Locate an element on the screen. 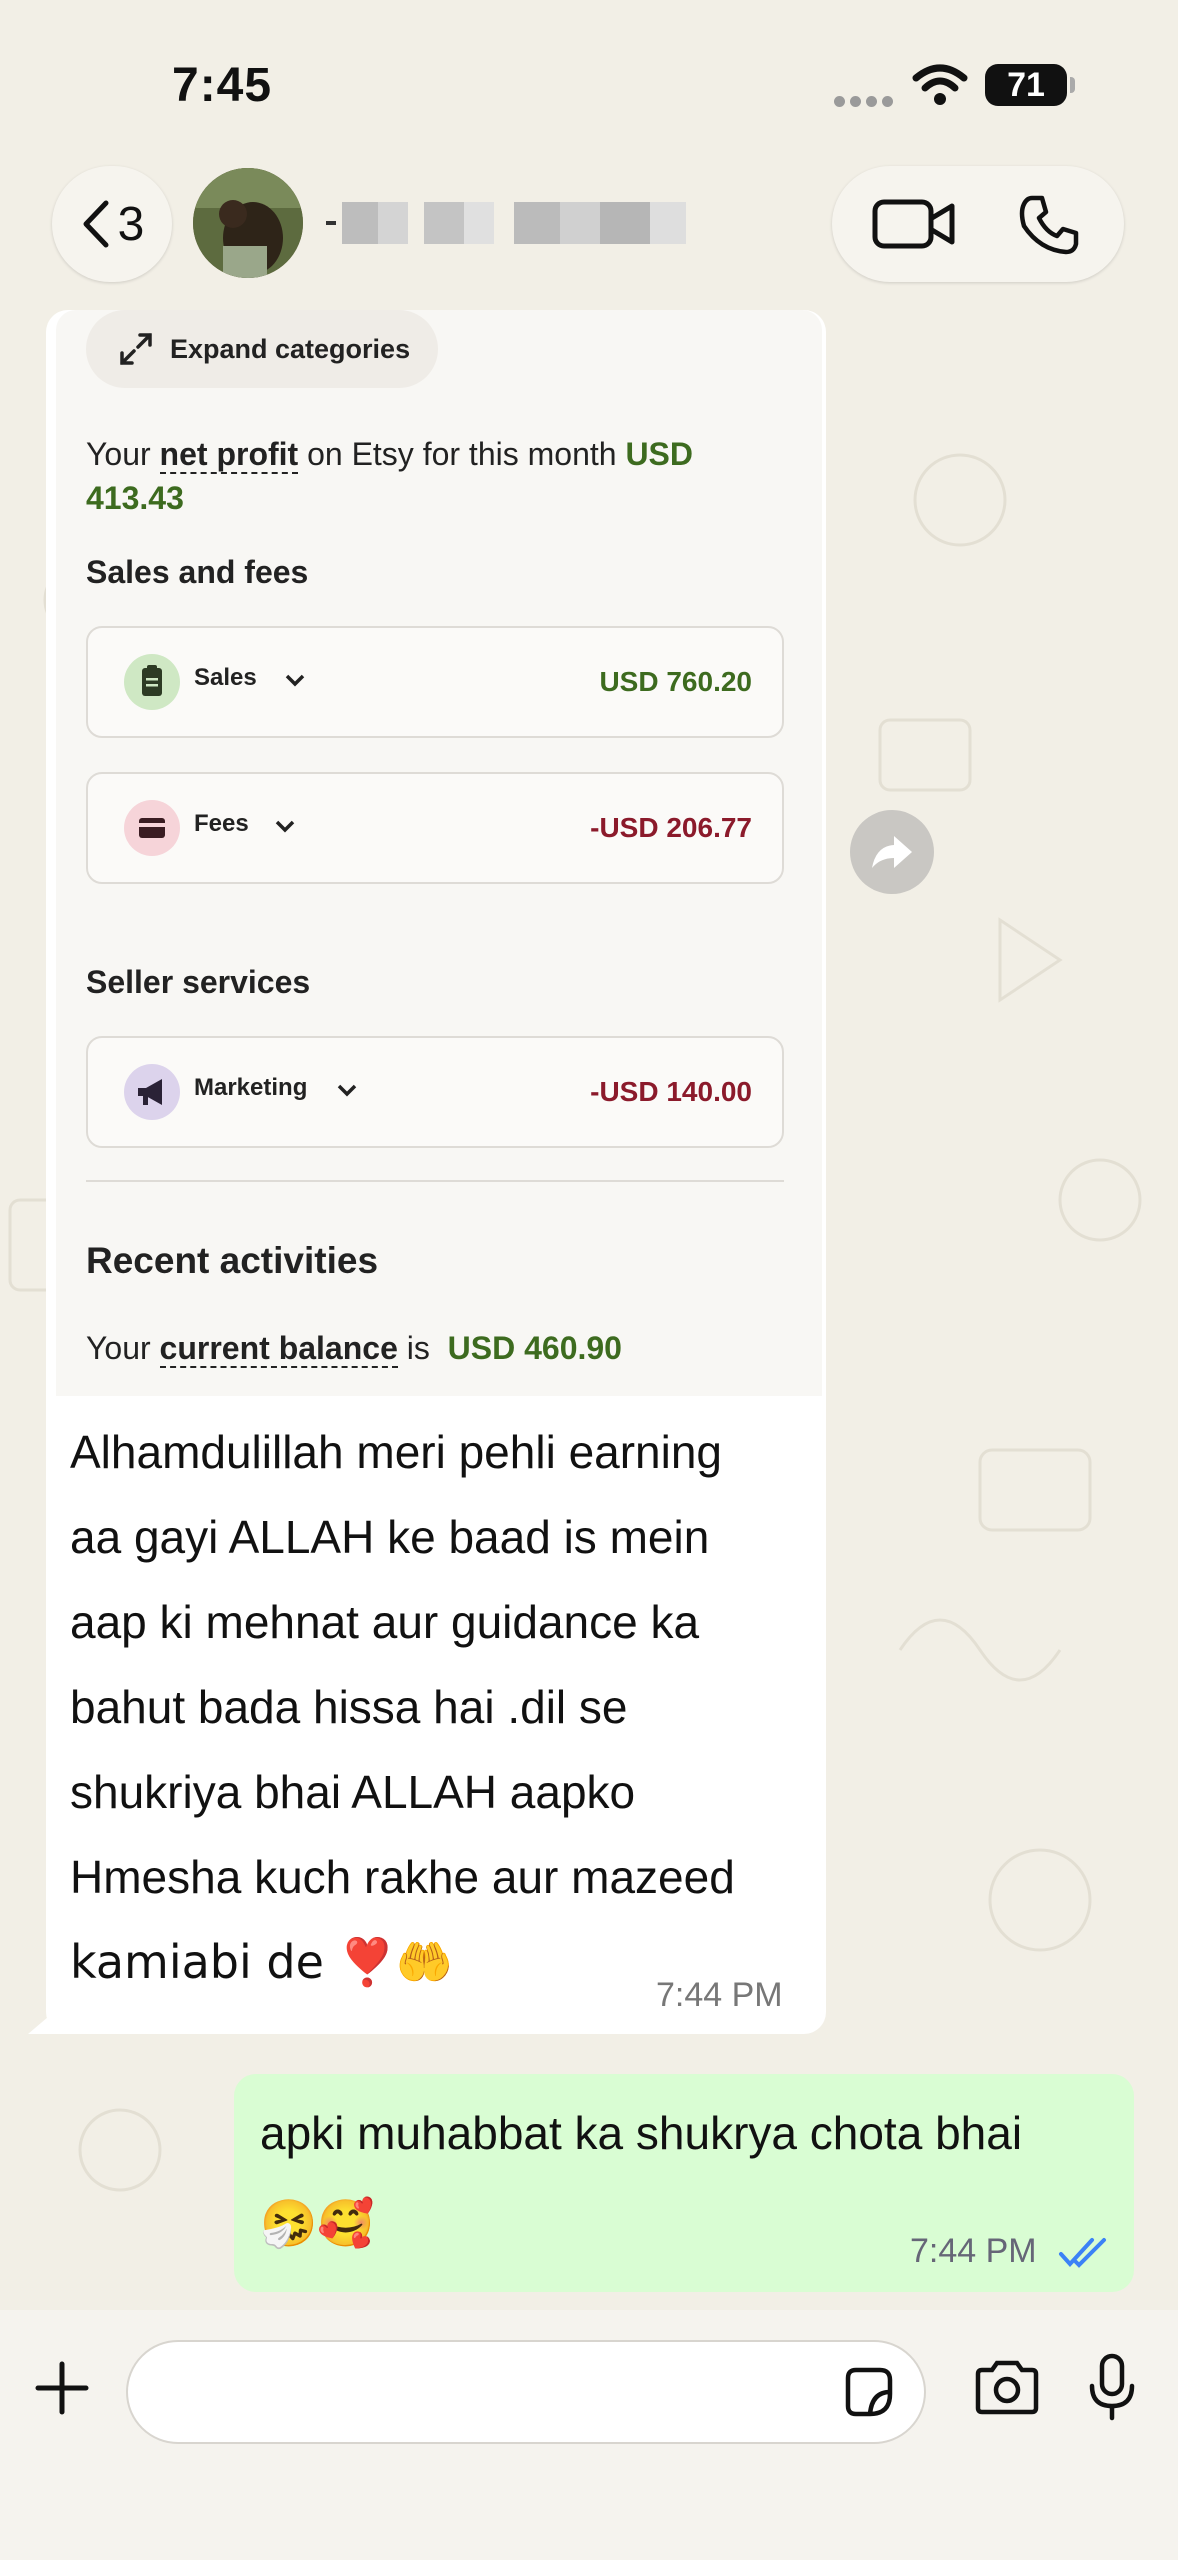 The height and width of the screenshot is (2560, 1178). marketing-amount: -USD 140.00 is located at coordinates (671, 1091).